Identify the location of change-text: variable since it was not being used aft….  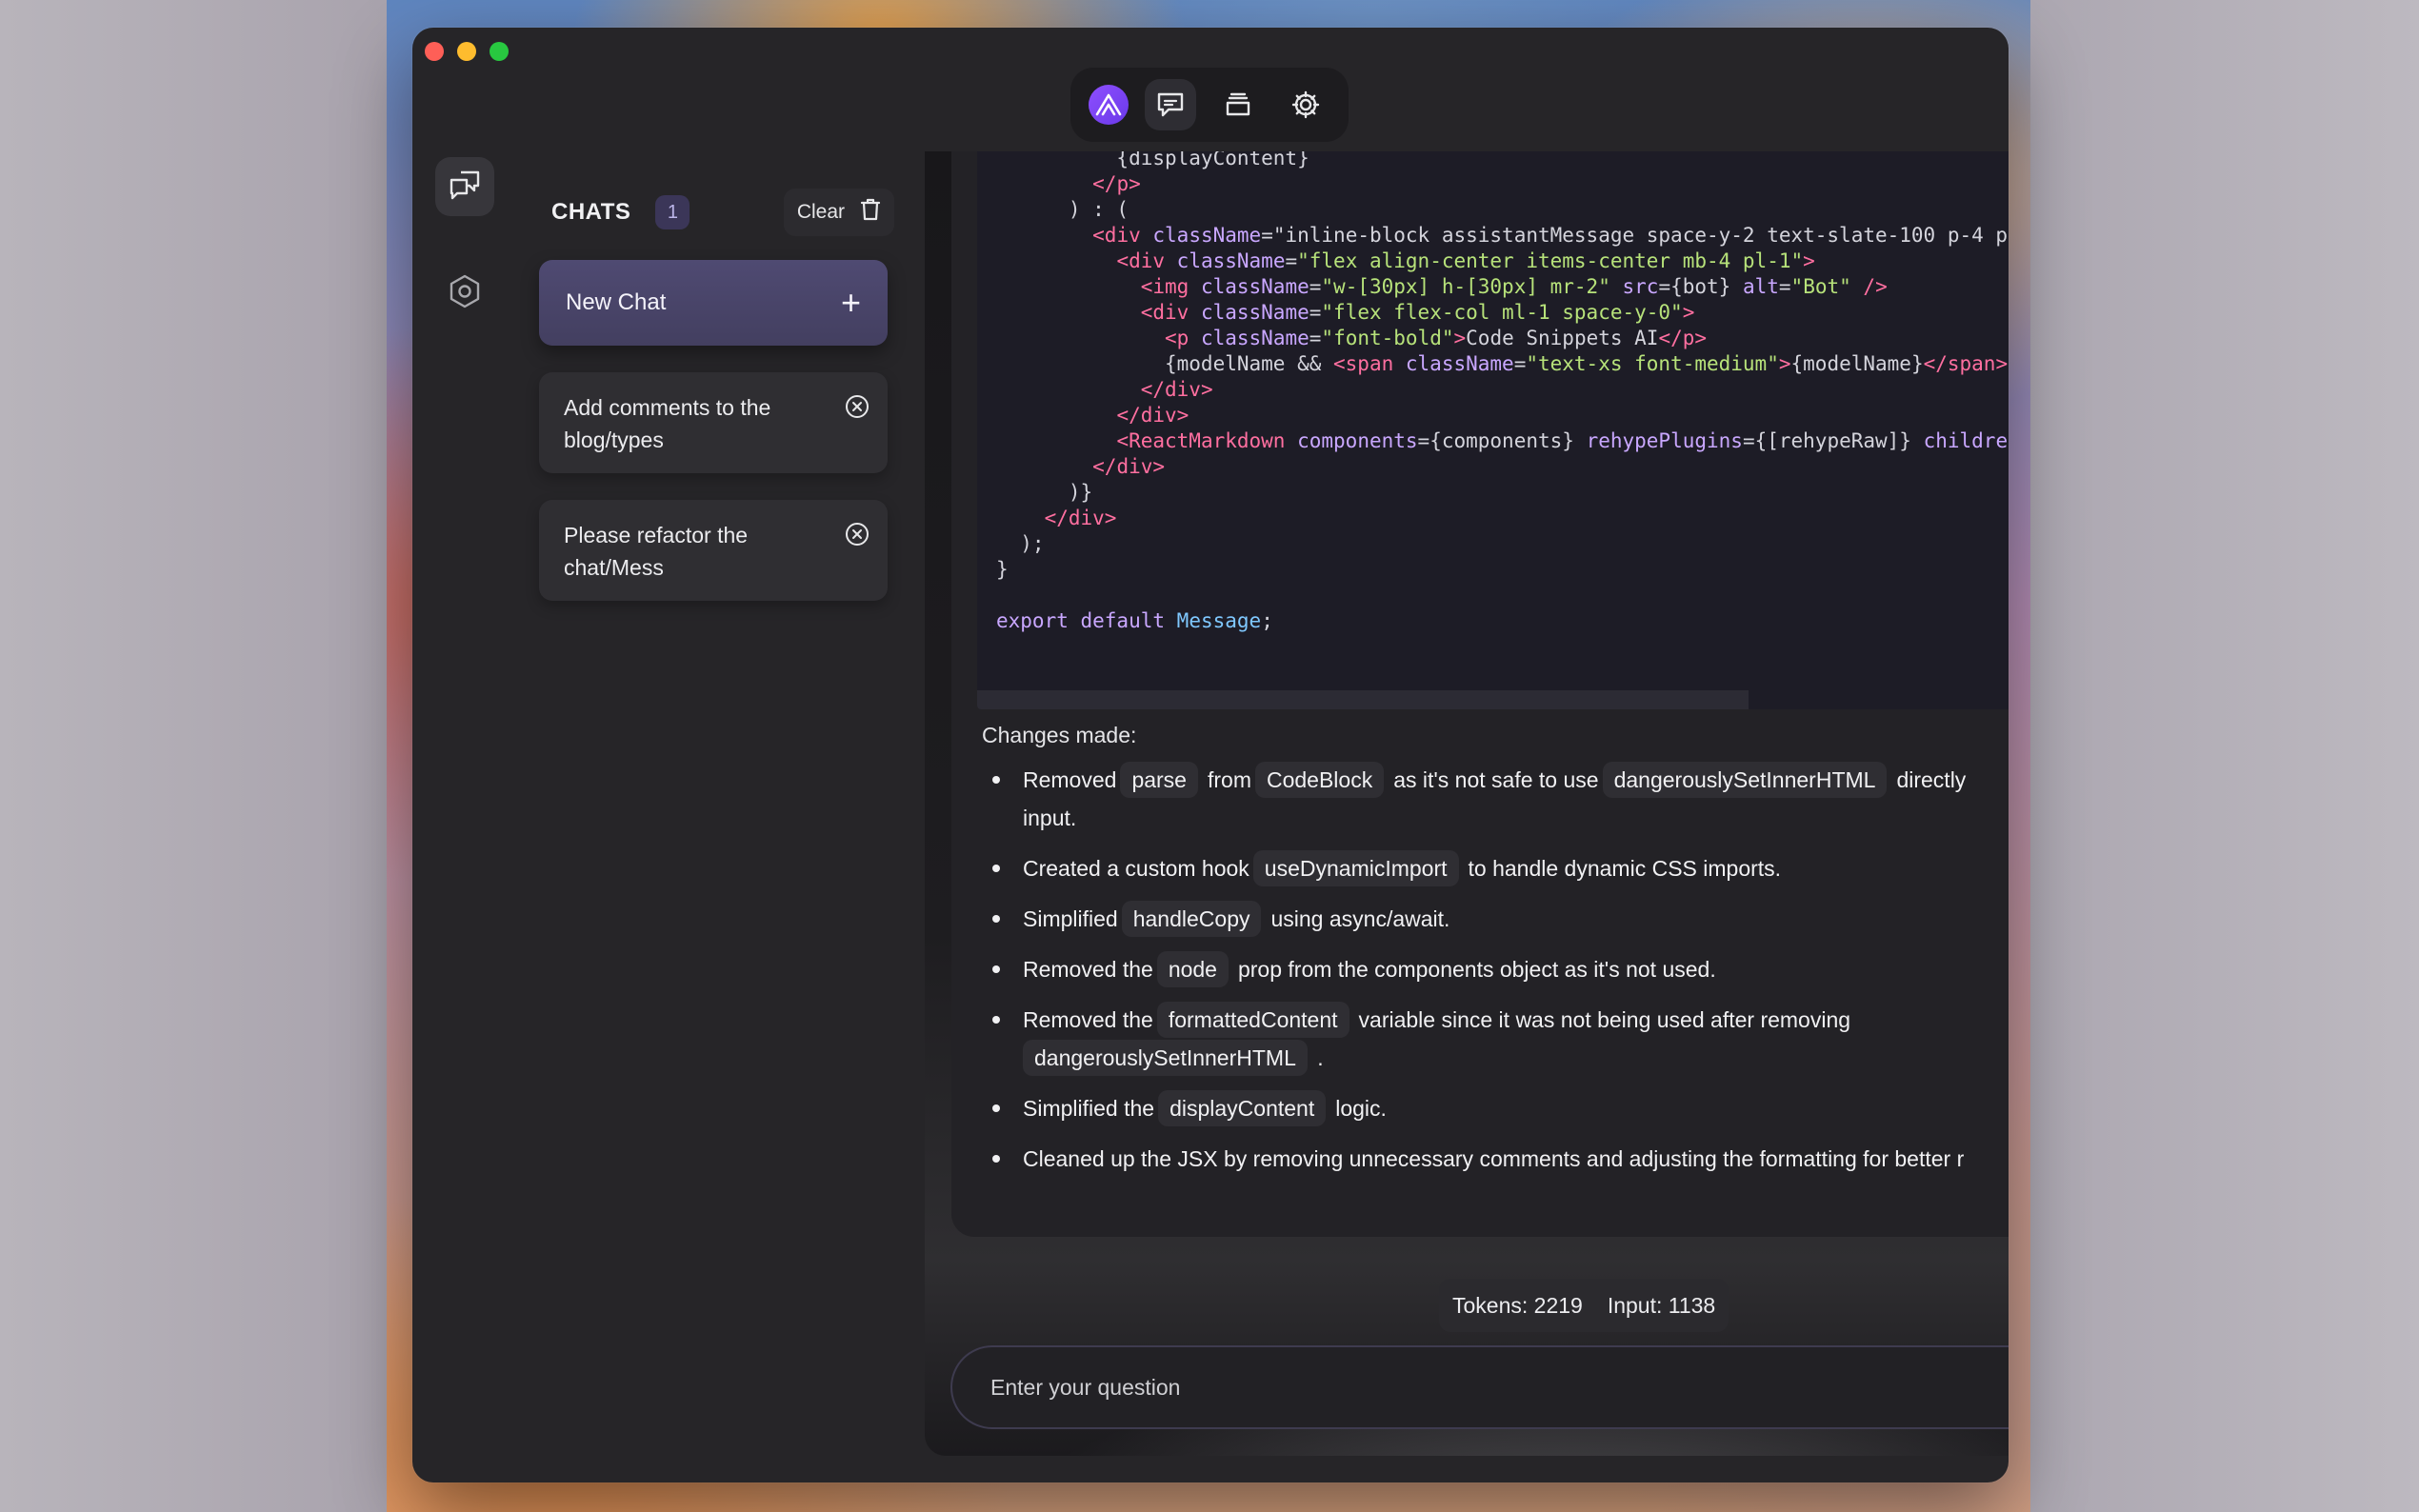
(1604, 1019).